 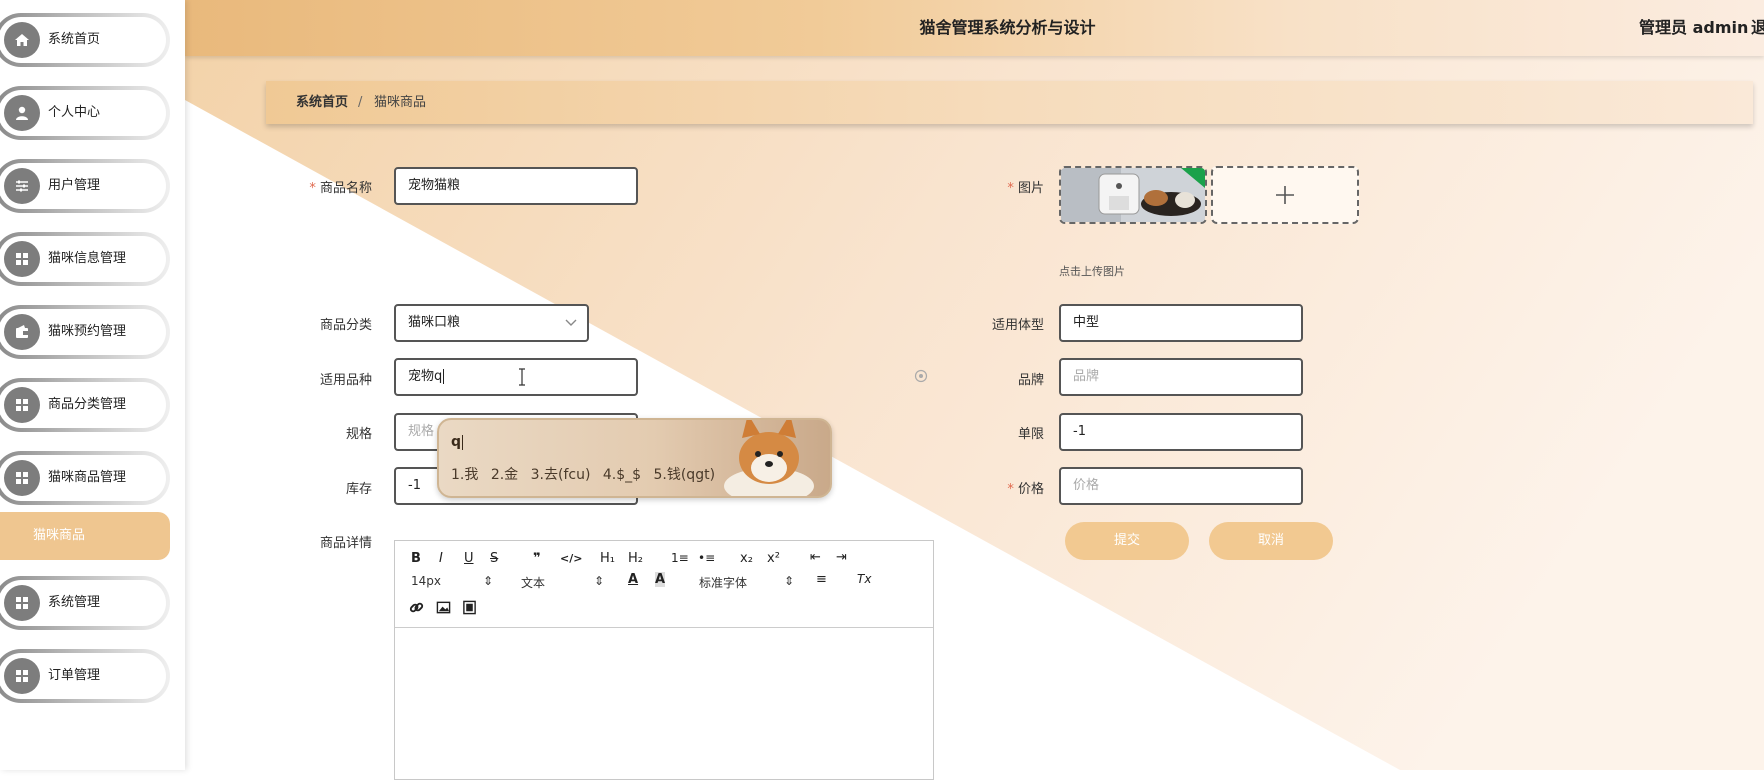 I want to click on sidebar-item-label: 用户管理, so click(x=74, y=185).